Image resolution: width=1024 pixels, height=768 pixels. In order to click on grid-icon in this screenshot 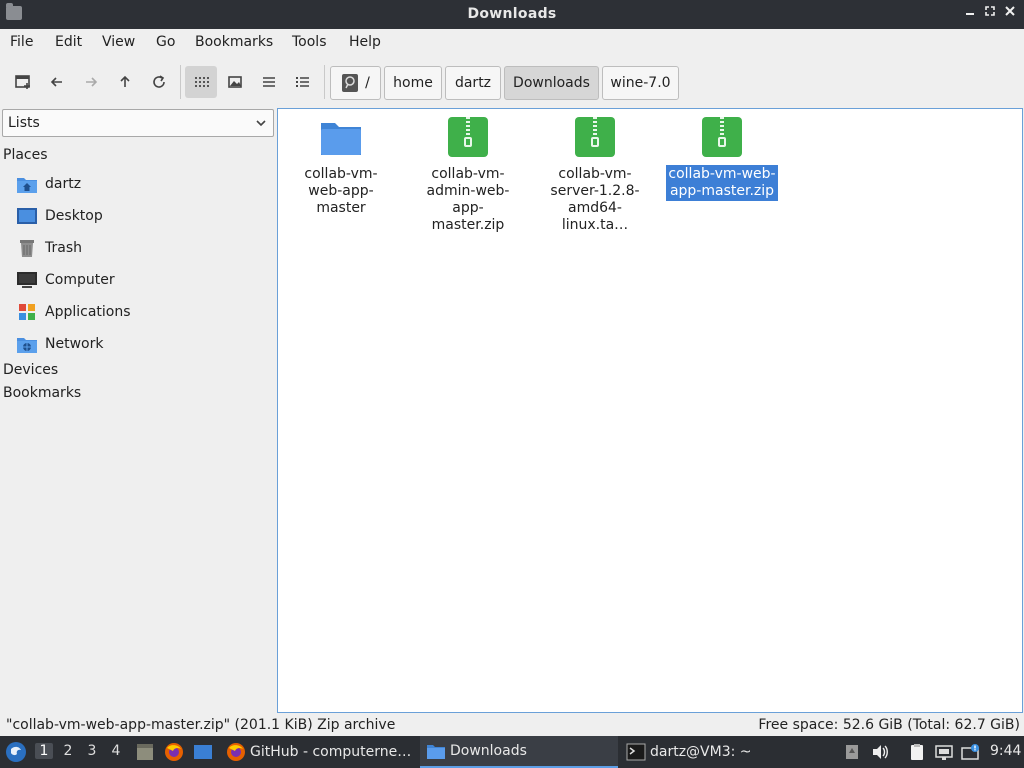, I will do `click(202, 82)`.